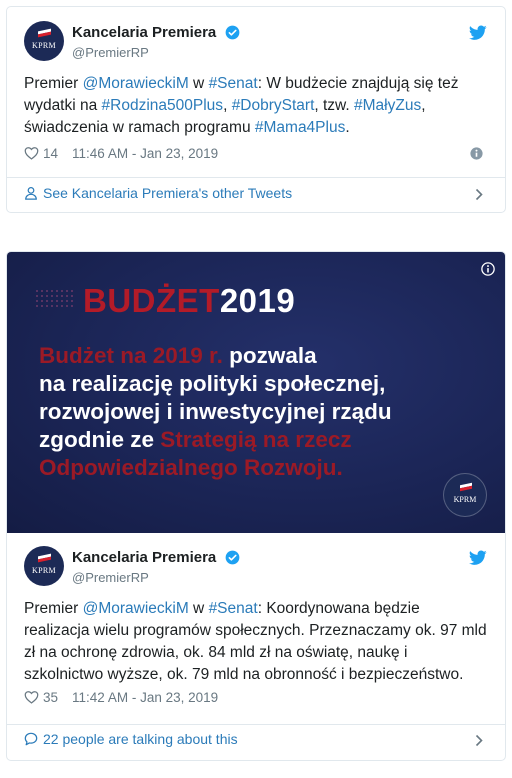  I want to click on tweet-meta: 35 11:42 AM - Jan 23, 2019, so click(255, 699).